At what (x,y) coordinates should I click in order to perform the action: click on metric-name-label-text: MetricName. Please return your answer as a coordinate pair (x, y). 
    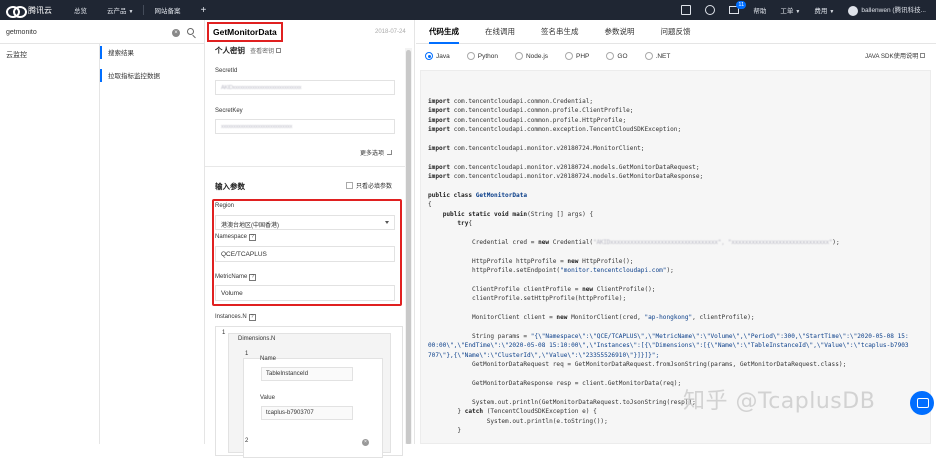
    Looking at the image, I should click on (231, 277).